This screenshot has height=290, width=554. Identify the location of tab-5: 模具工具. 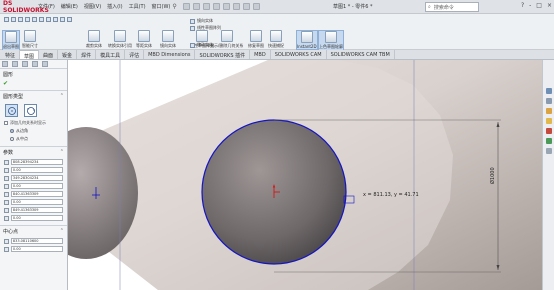
(111, 54).